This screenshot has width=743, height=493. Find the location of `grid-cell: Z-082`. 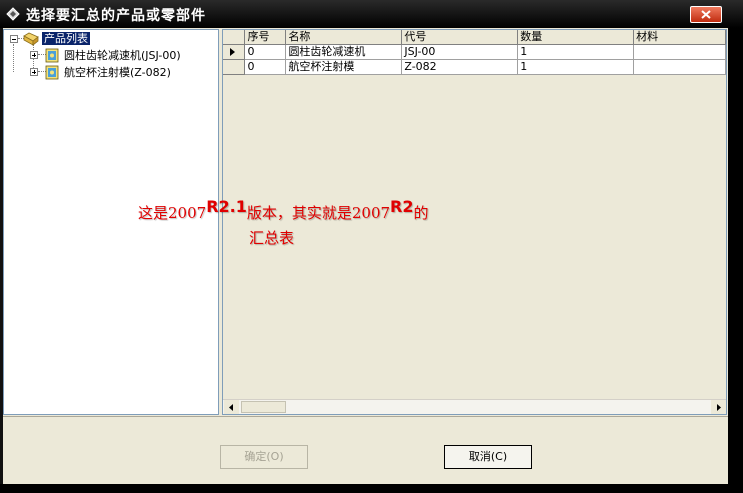

grid-cell: Z-082 is located at coordinates (460, 67).